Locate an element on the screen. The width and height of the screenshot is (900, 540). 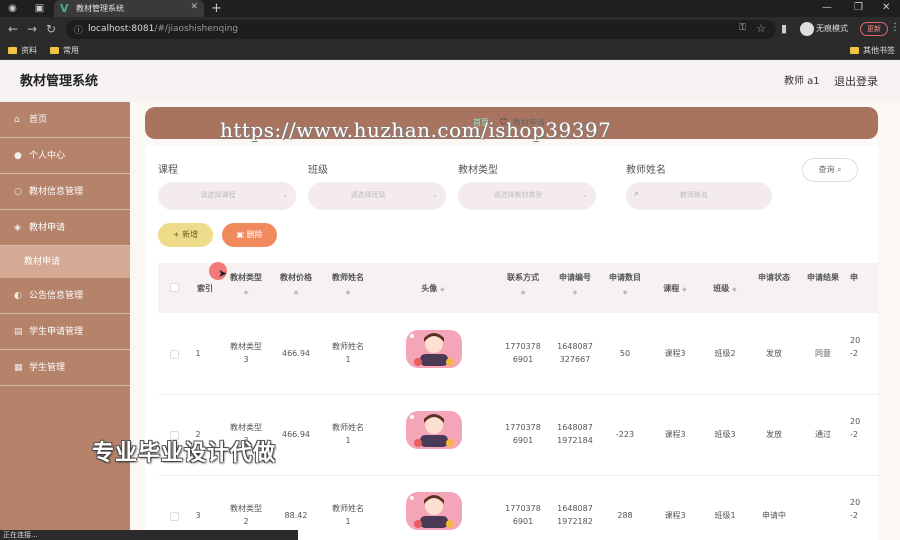
column-header: 申请状态 is located at coordinates (774, 288).